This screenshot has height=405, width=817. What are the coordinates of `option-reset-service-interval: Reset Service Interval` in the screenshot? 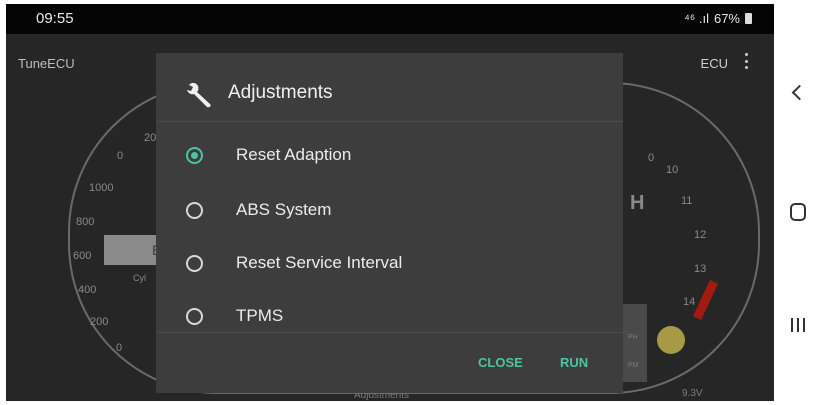 It's located at (389, 265).